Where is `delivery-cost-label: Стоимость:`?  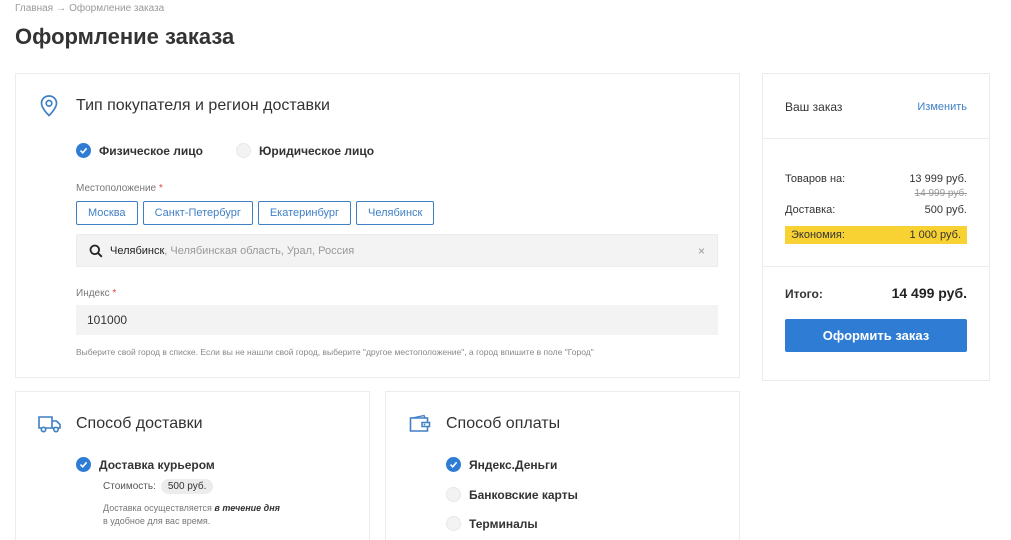 delivery-cost-label: Стоимость: is located at coordinates (129, 486).